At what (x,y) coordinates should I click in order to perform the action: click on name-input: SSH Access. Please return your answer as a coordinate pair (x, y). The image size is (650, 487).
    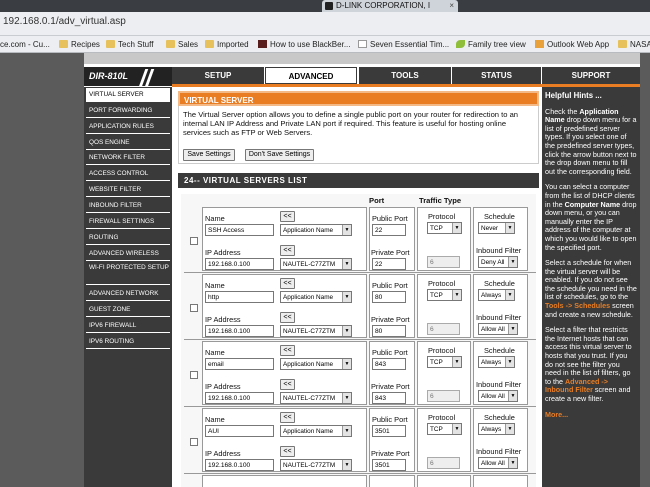
    Looking at the image, I should click on (239, 230).